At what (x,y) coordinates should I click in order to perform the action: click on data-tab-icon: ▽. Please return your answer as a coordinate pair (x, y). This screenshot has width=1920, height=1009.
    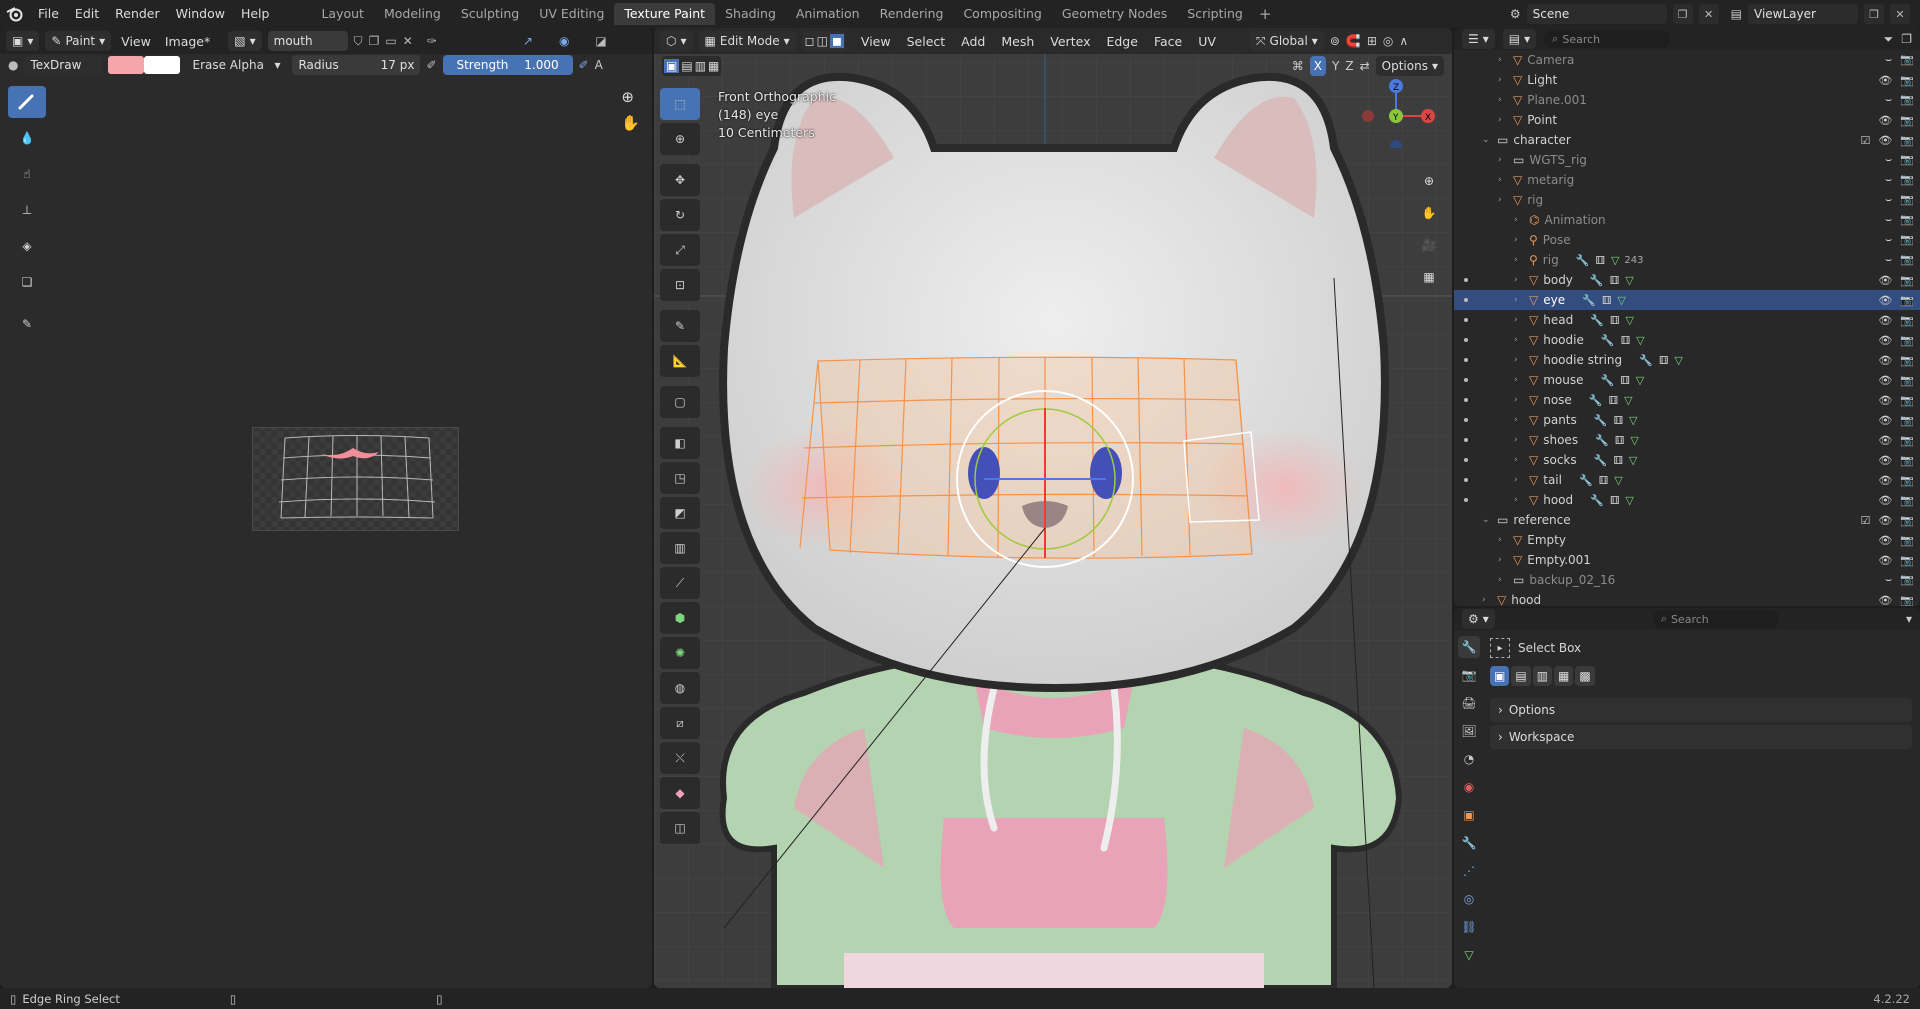
    Looking at the image, I should click on (1469, 955).